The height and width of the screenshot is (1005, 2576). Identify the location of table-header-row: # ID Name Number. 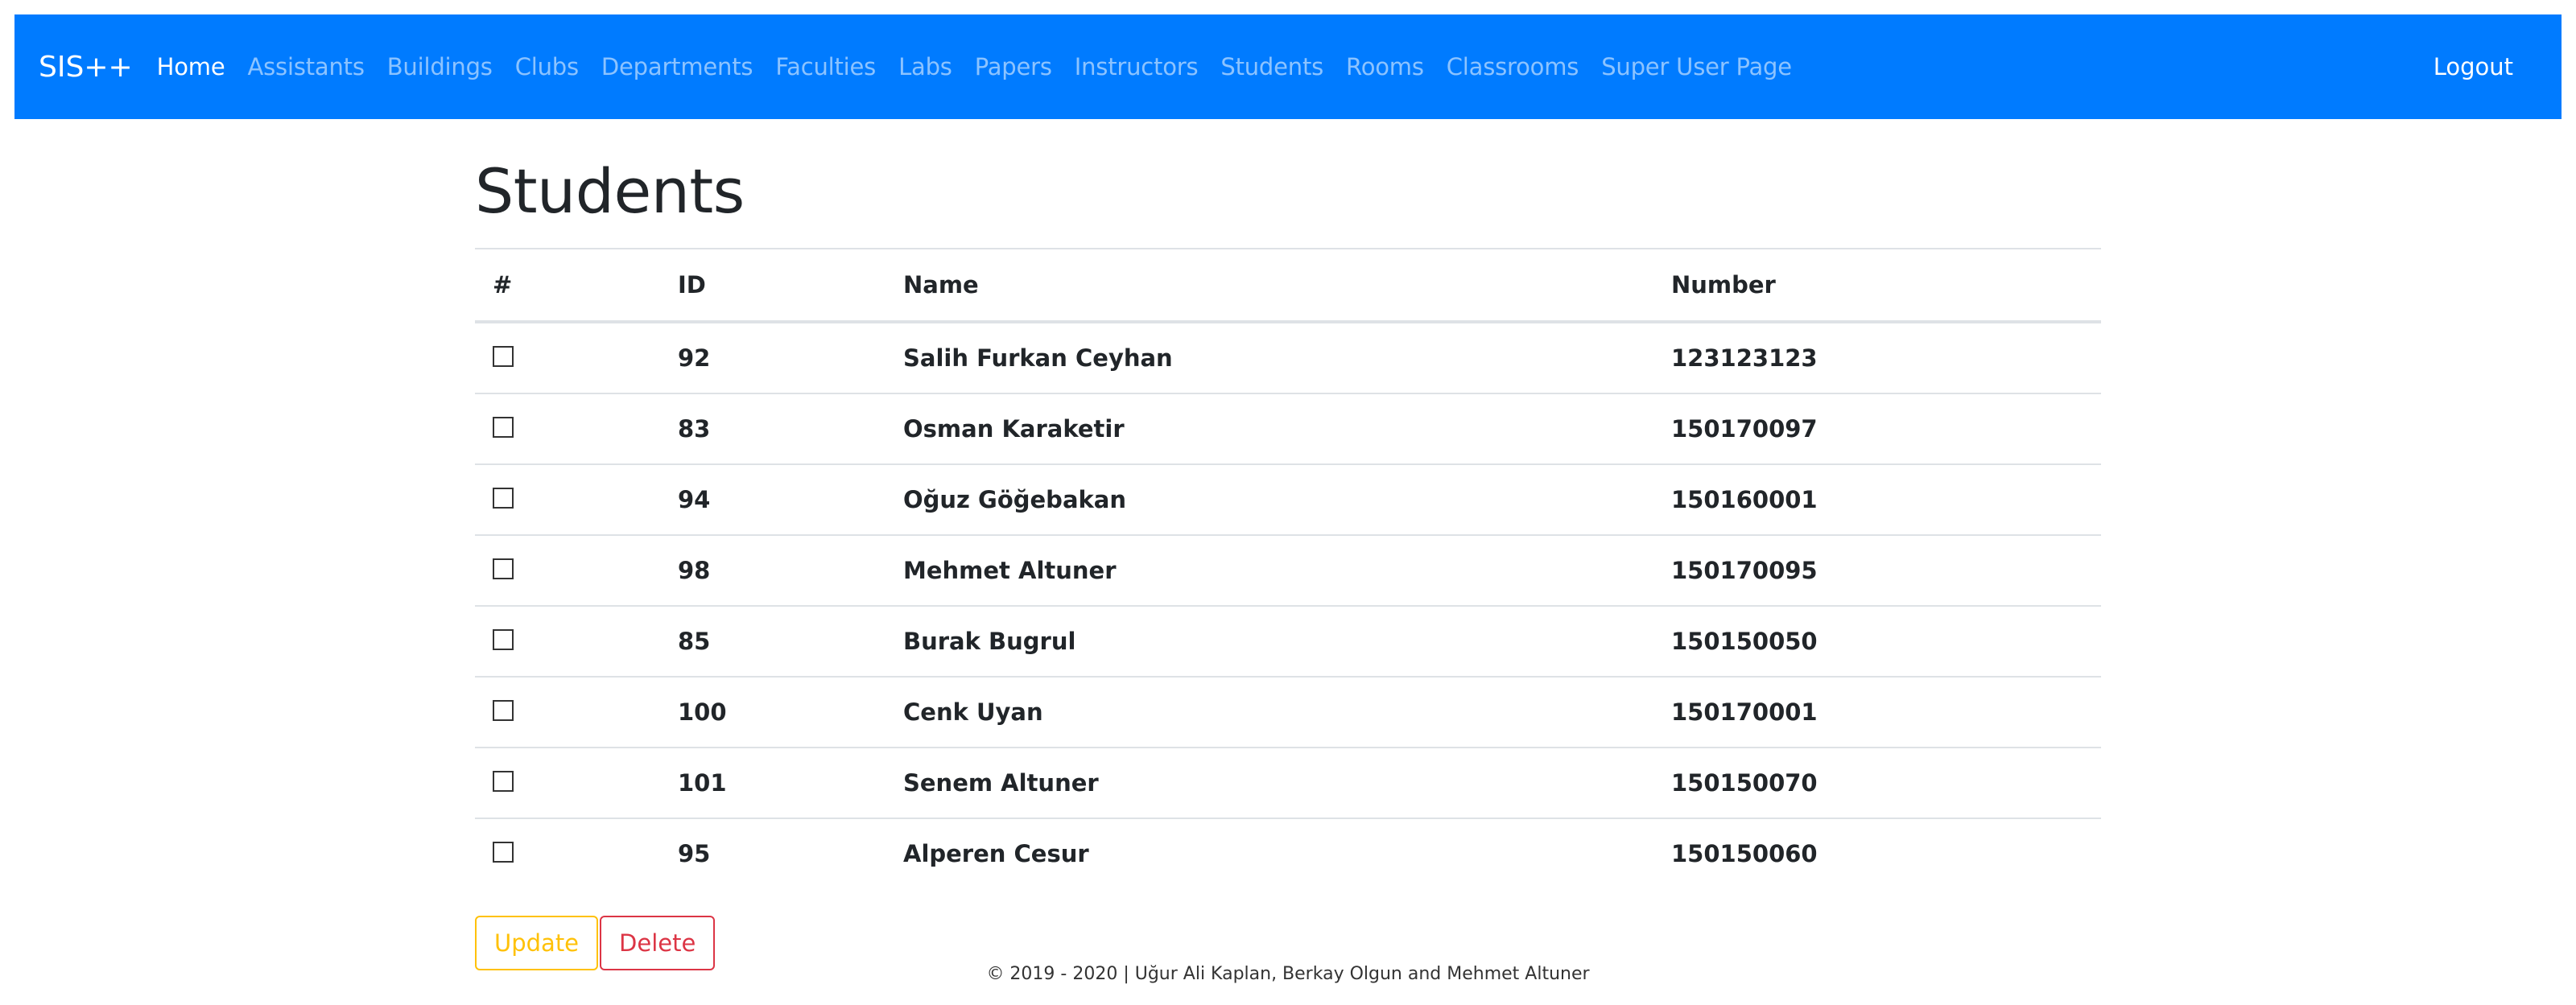
(1288, 285).